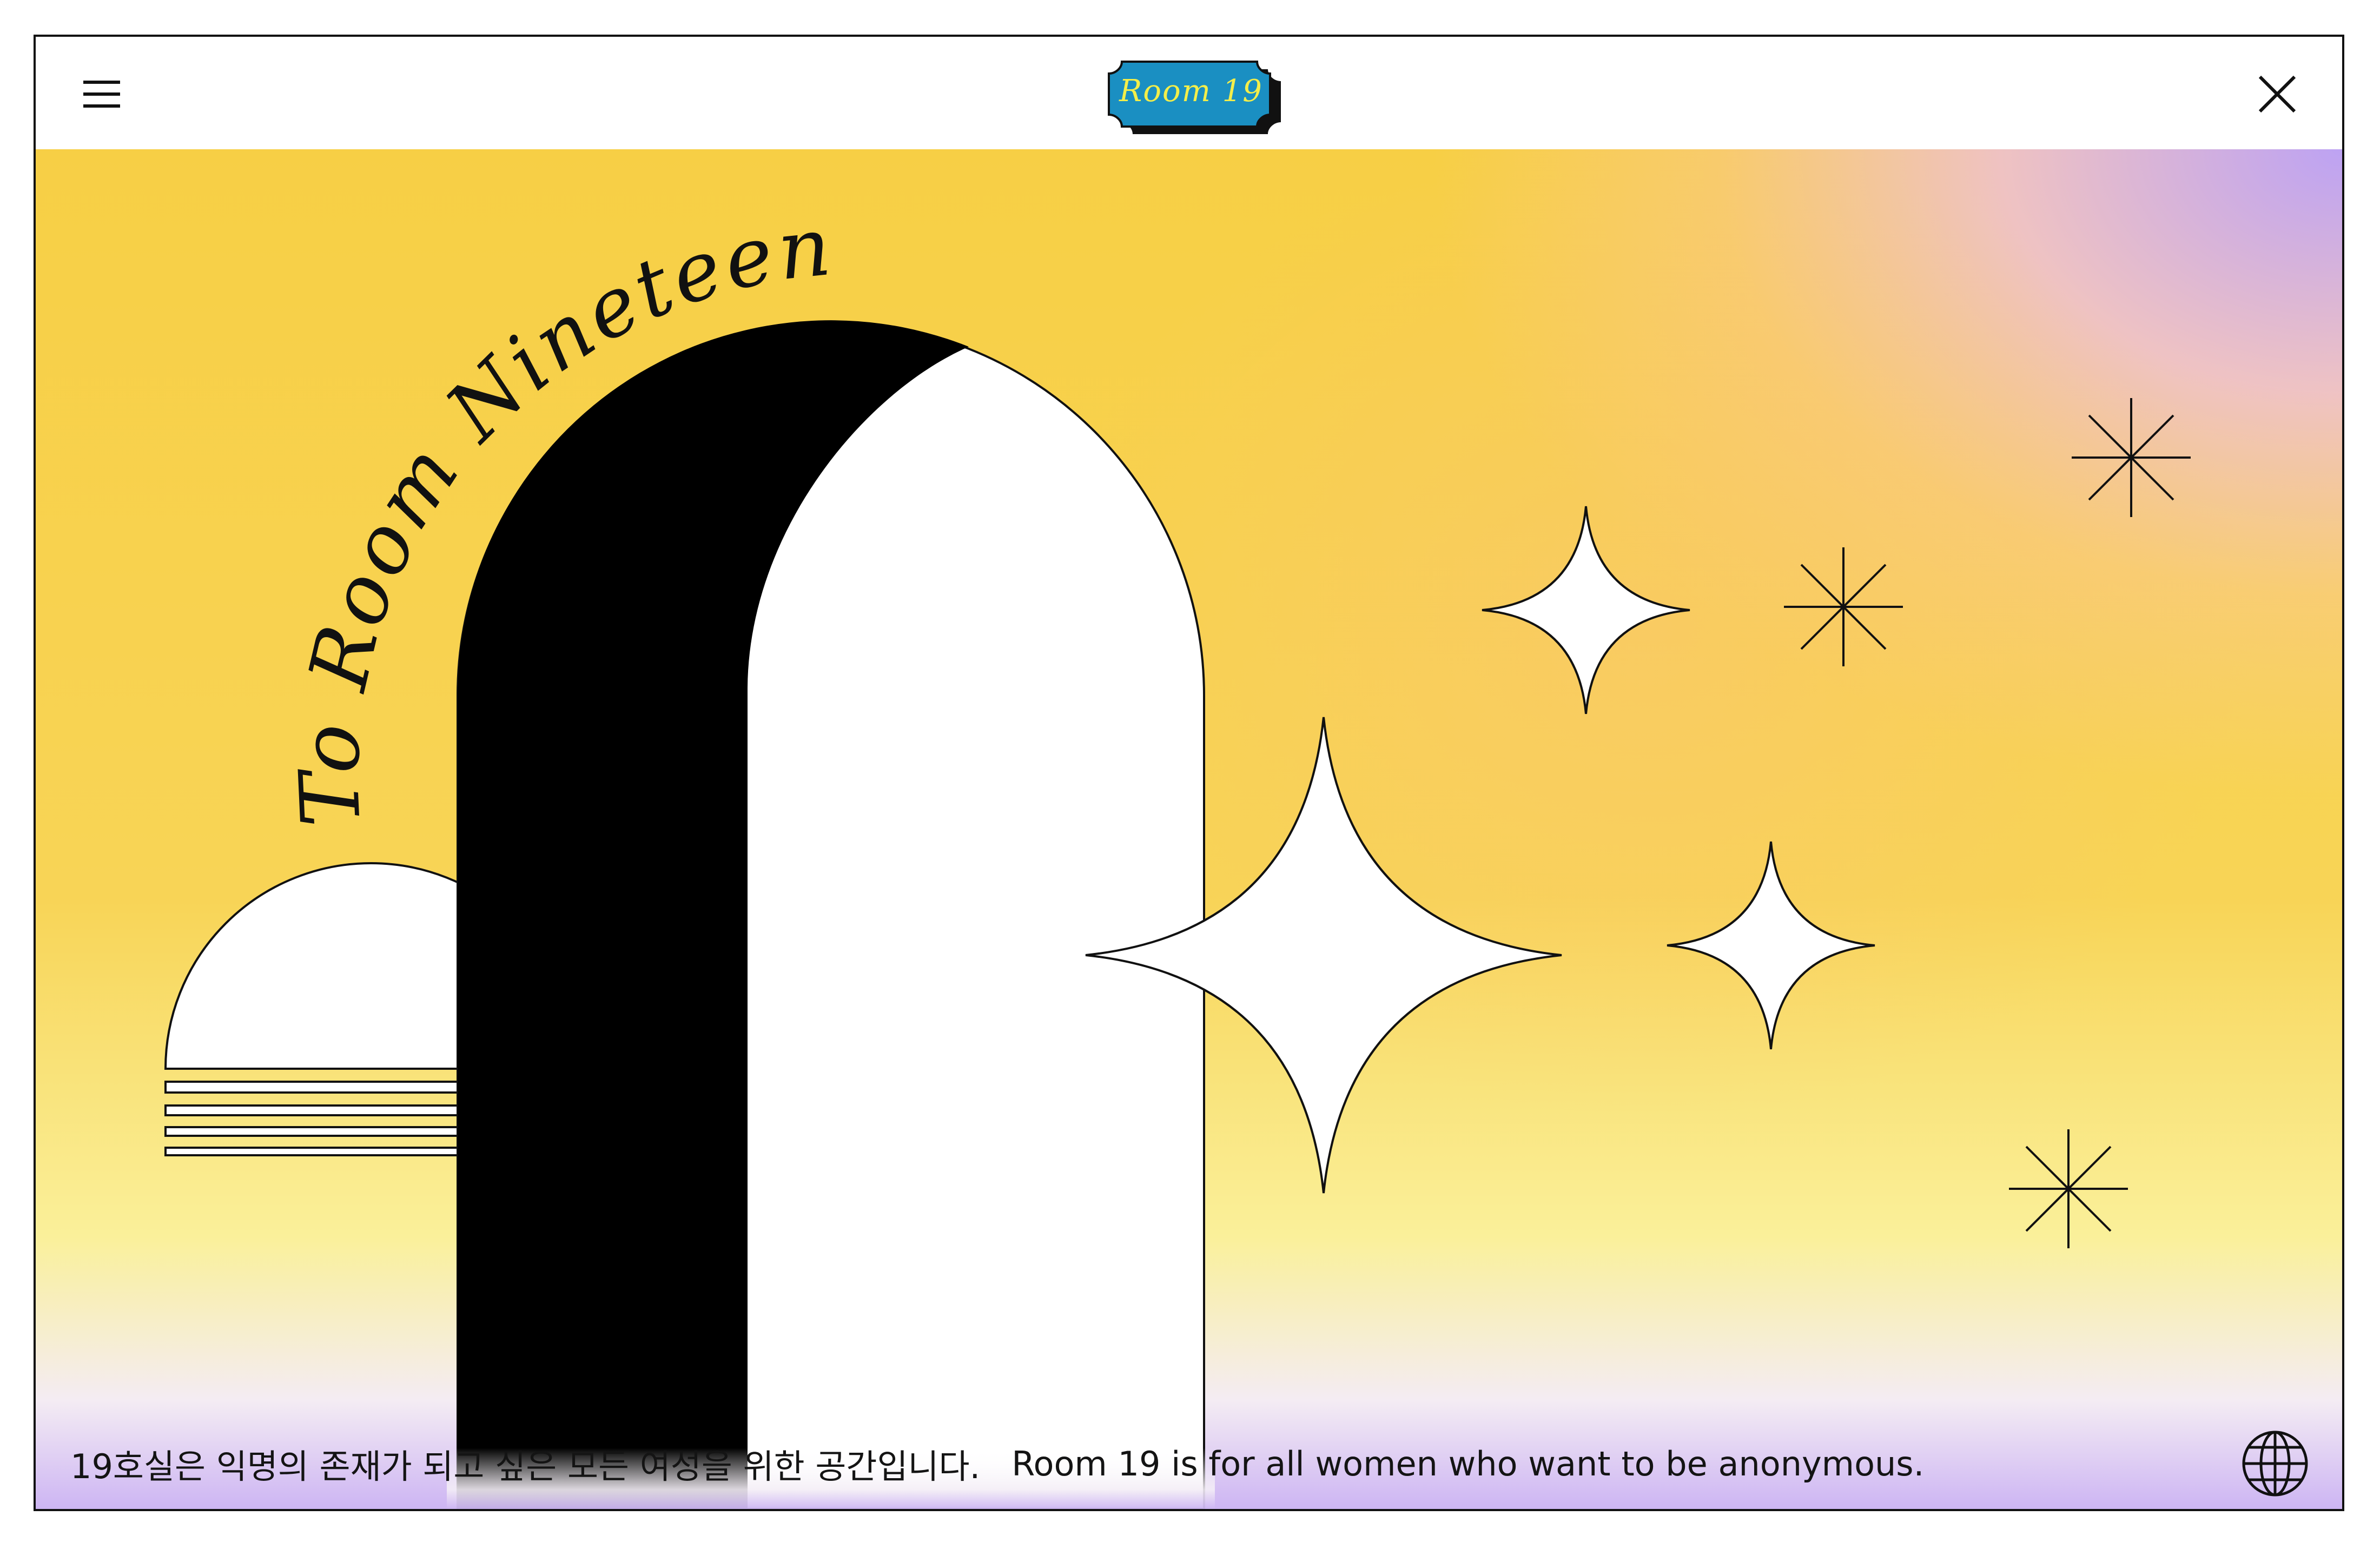  I want to click on asterisk-sparkles-illustration, so click(1987, 823).